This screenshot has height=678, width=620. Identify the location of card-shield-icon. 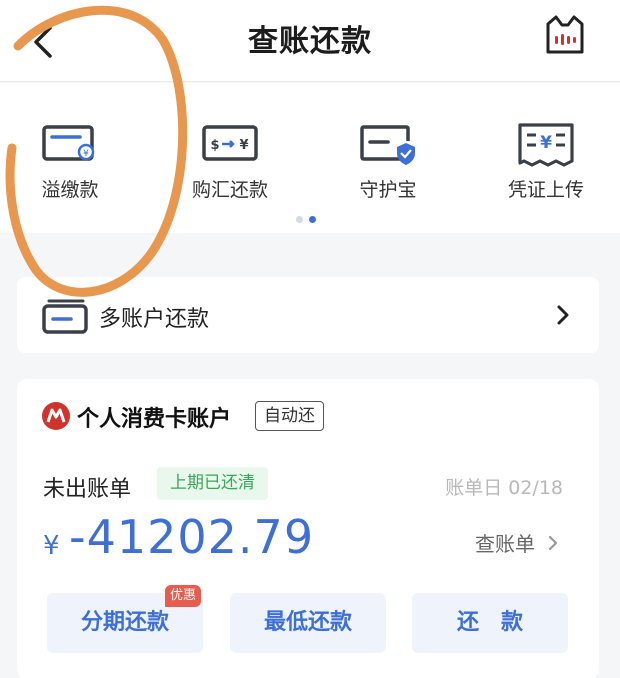
(387, 145).